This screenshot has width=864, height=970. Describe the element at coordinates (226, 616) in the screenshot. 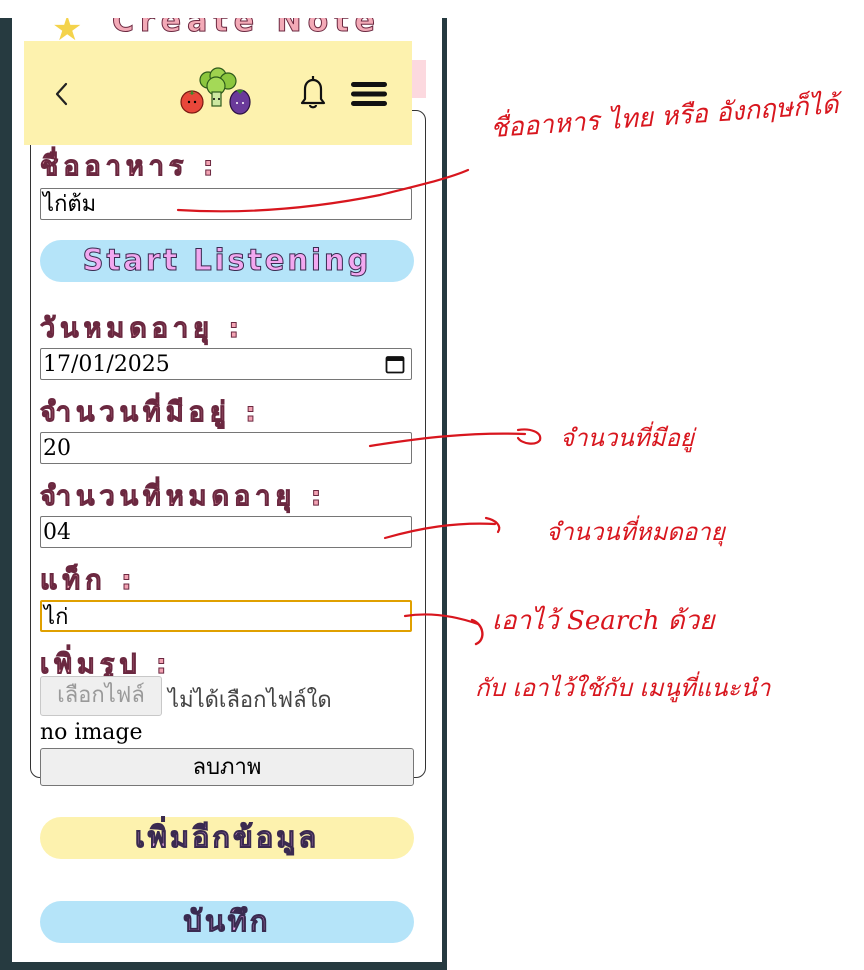

I see `tag-input: ไก่` at that location.